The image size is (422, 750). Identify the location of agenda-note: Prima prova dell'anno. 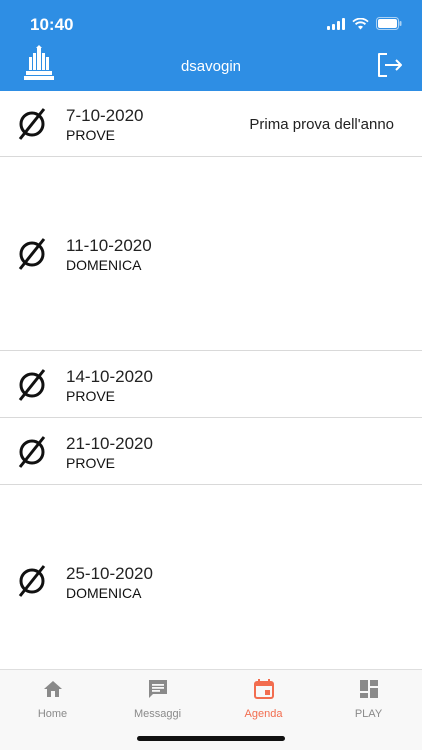
(321, 124).